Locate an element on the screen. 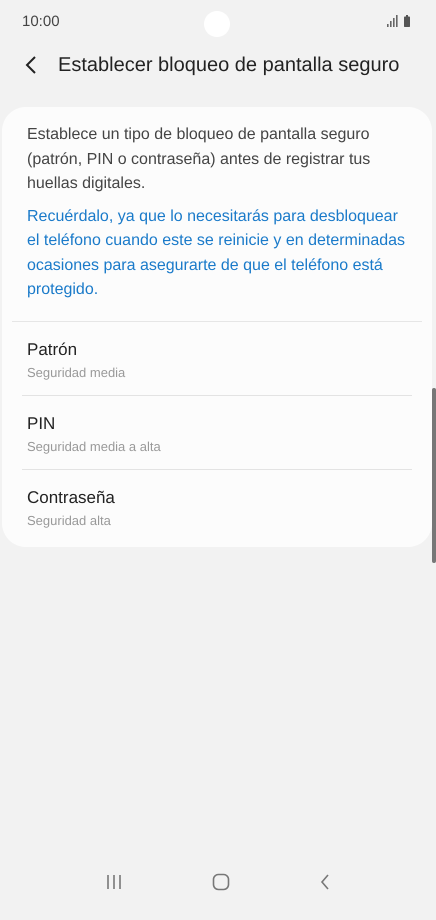  three-lines-icon is located at coordinates (113, 882).